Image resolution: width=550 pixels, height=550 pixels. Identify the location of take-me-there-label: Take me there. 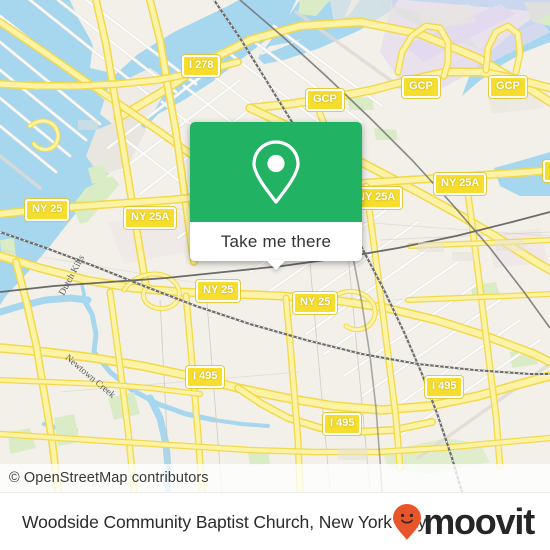
(276, 241).